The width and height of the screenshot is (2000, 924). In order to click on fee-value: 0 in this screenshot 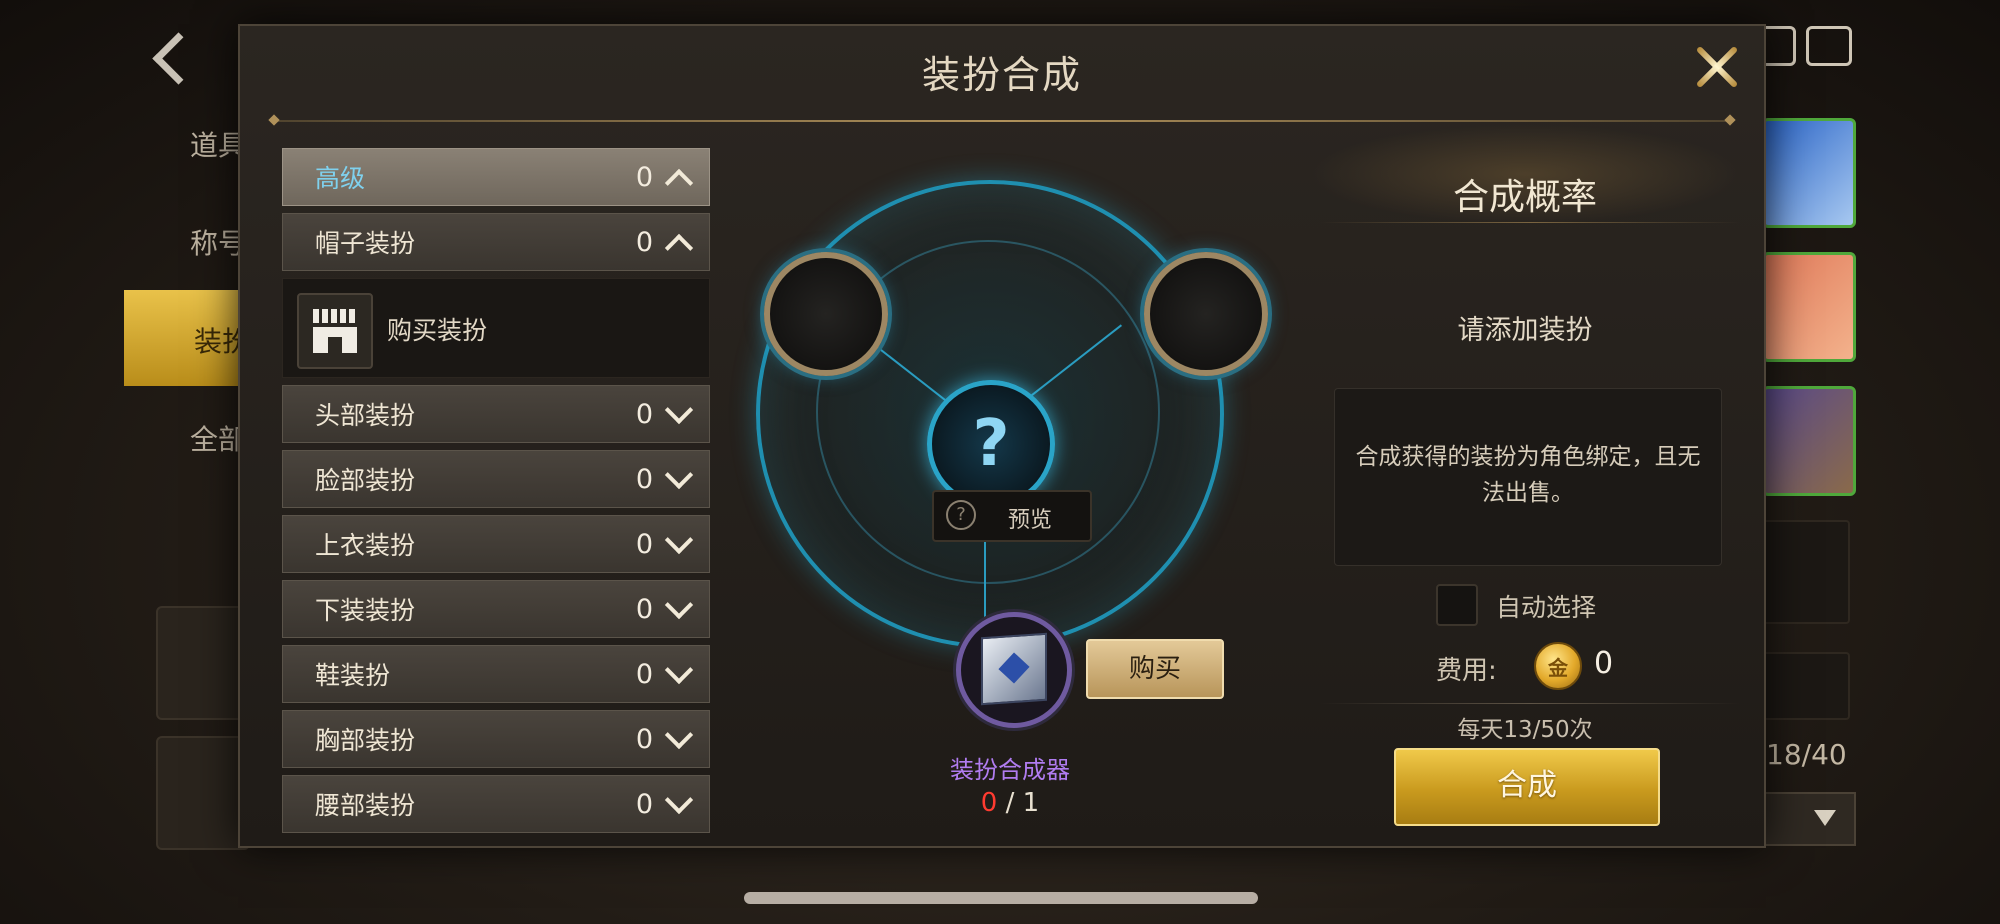, I will do `click(1604, 663)`.